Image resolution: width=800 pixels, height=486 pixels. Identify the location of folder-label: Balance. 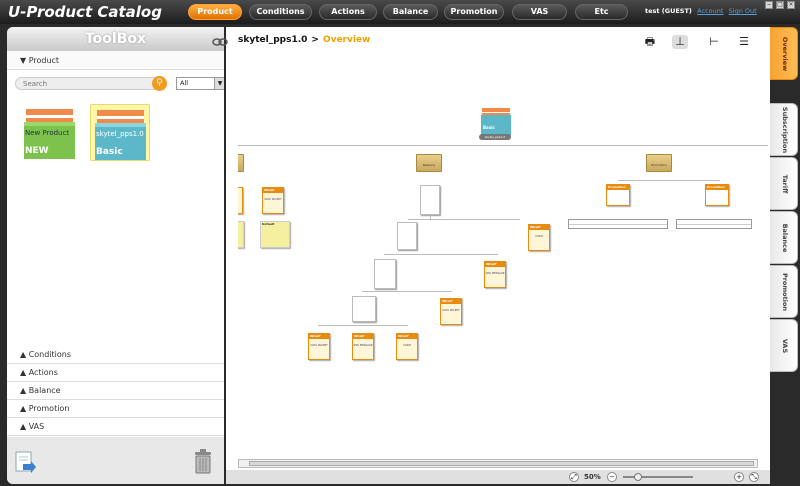
(429, 165).